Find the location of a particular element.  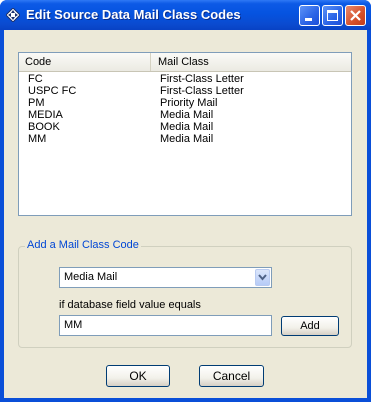

field-value-text: MM is located at coordinates (73, 325).